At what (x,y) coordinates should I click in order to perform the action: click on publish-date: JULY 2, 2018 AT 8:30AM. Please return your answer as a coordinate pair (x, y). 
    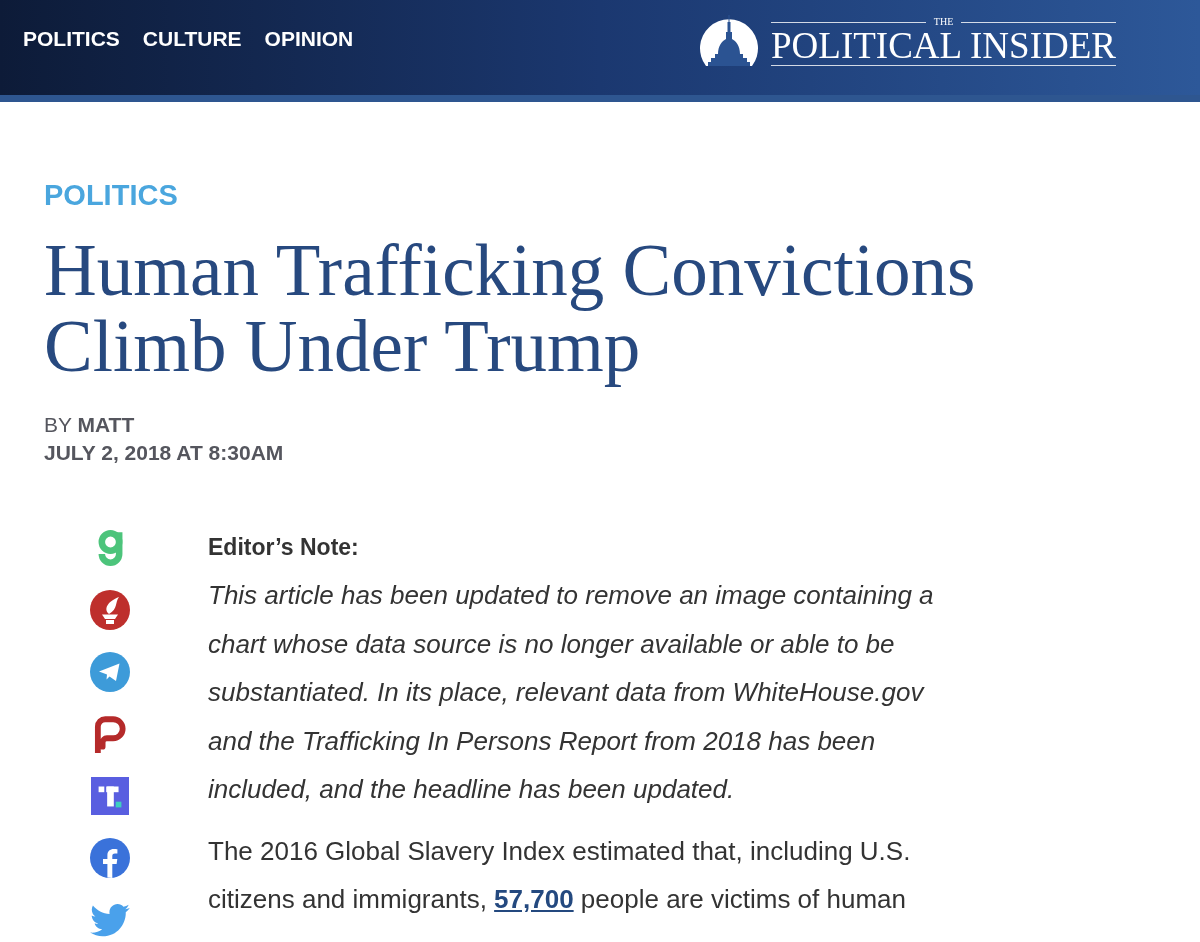
    Looking at the image, I should click on (164, 453).